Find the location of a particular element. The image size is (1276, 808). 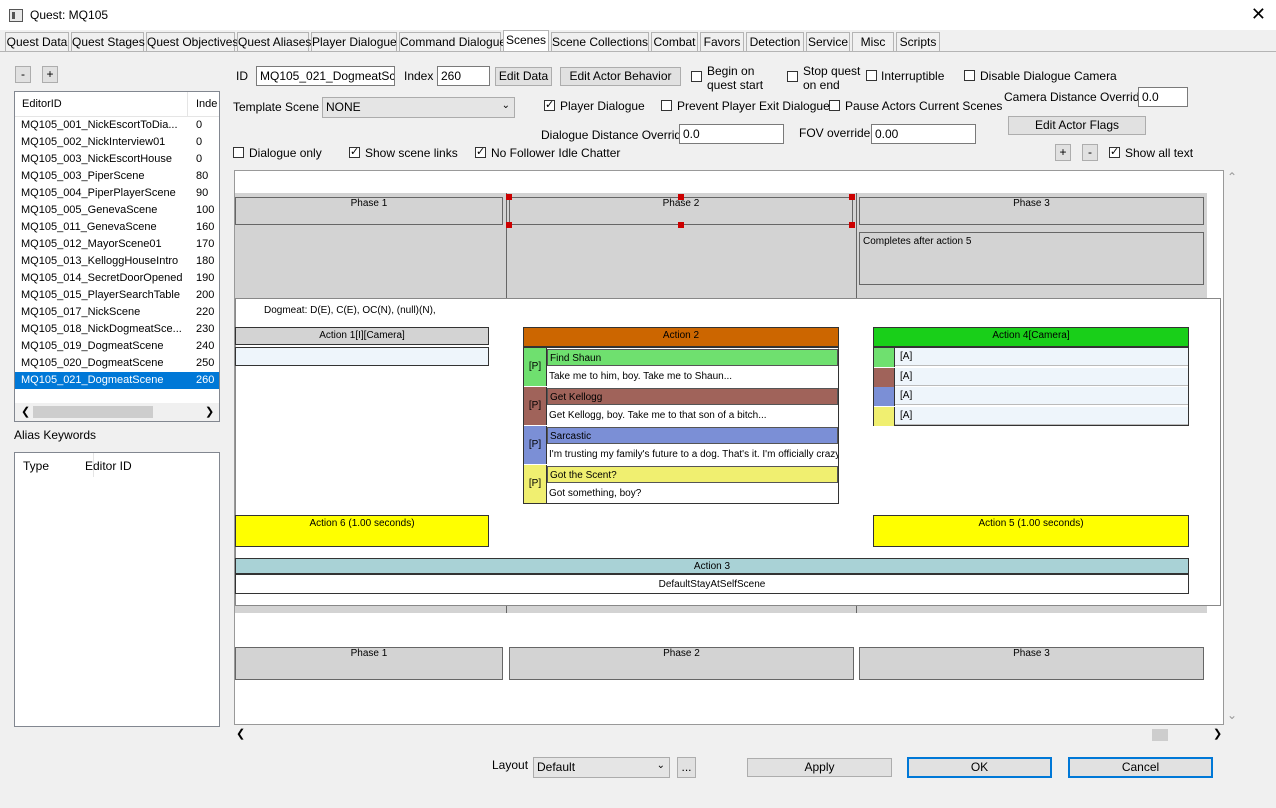

scroll-down-icon: ⌄ is located at coordinates (1232, 715).